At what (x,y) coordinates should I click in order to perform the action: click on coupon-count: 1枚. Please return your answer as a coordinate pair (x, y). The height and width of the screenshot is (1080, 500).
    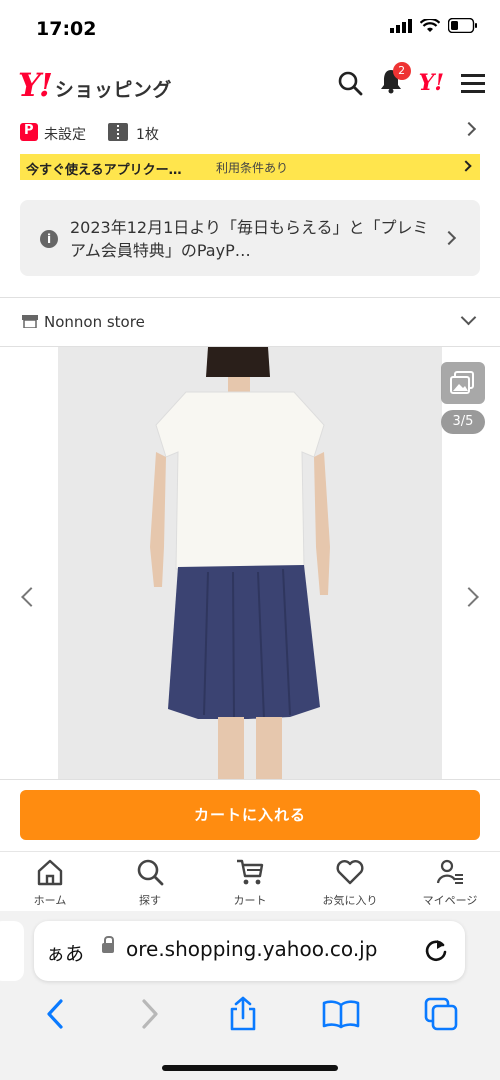
    Looking at the image, I should click on (147, 135).